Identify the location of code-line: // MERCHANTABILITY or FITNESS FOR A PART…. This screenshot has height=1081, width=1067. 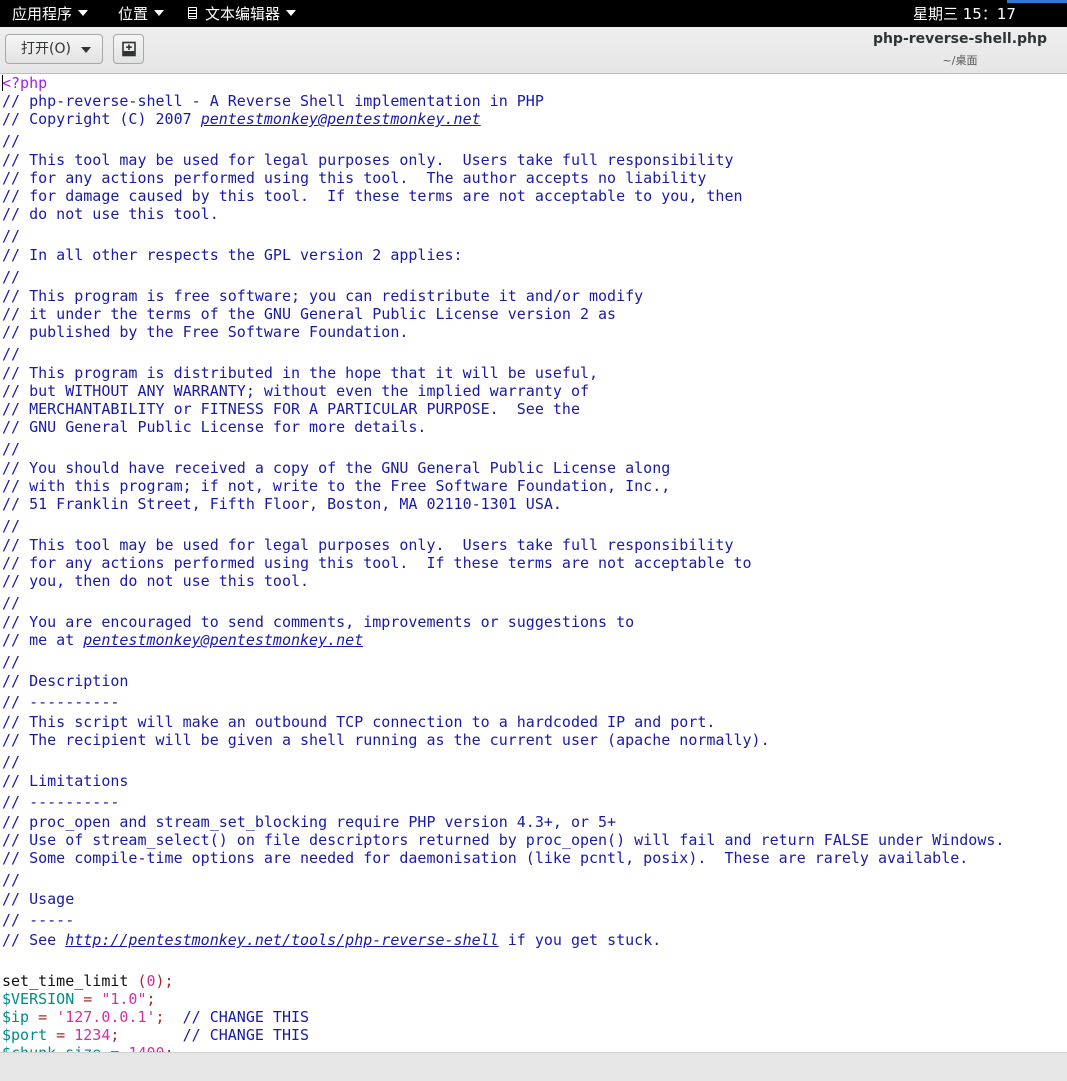
(291, 409).